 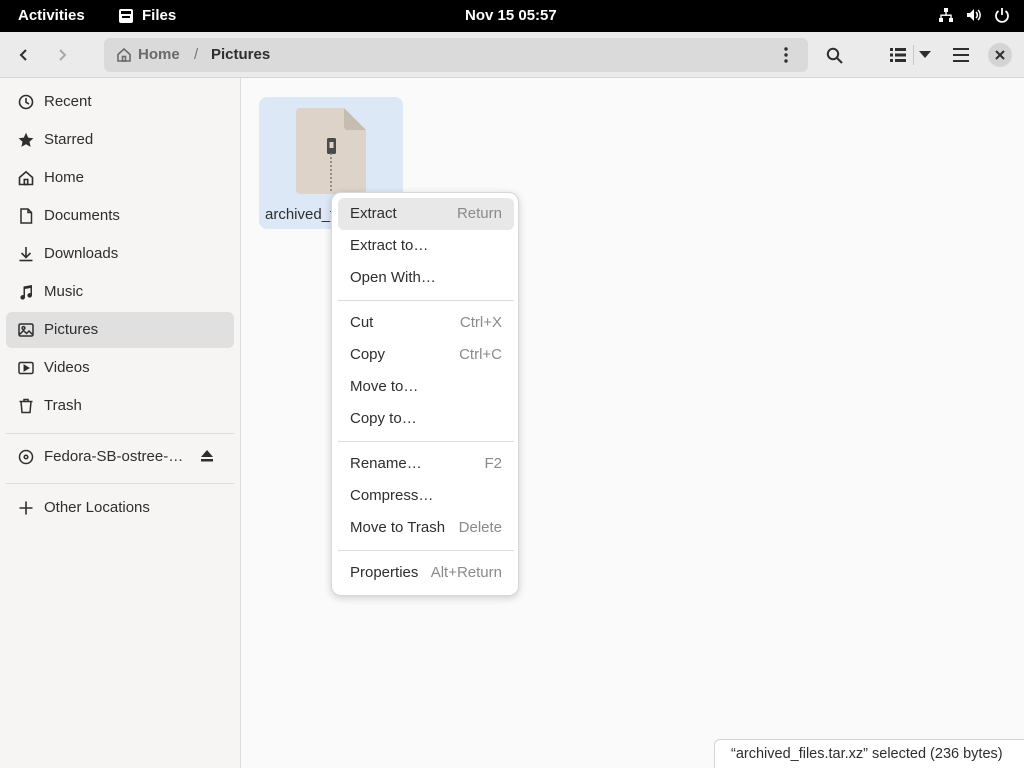 I want to click on disc-icon, so click(x=26, y=457).